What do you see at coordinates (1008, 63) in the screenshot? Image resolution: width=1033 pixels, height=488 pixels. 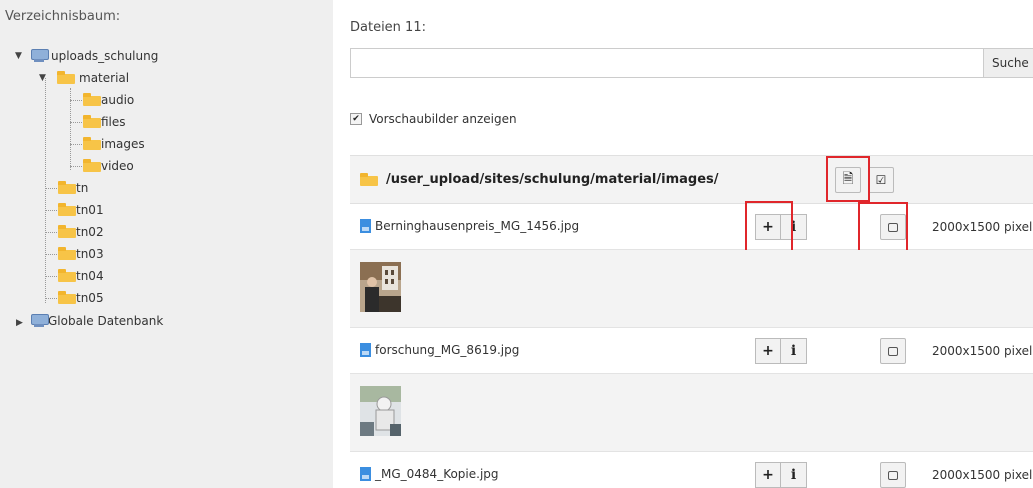 I see `search-button: Suche` at bounding box center [1008, 63].